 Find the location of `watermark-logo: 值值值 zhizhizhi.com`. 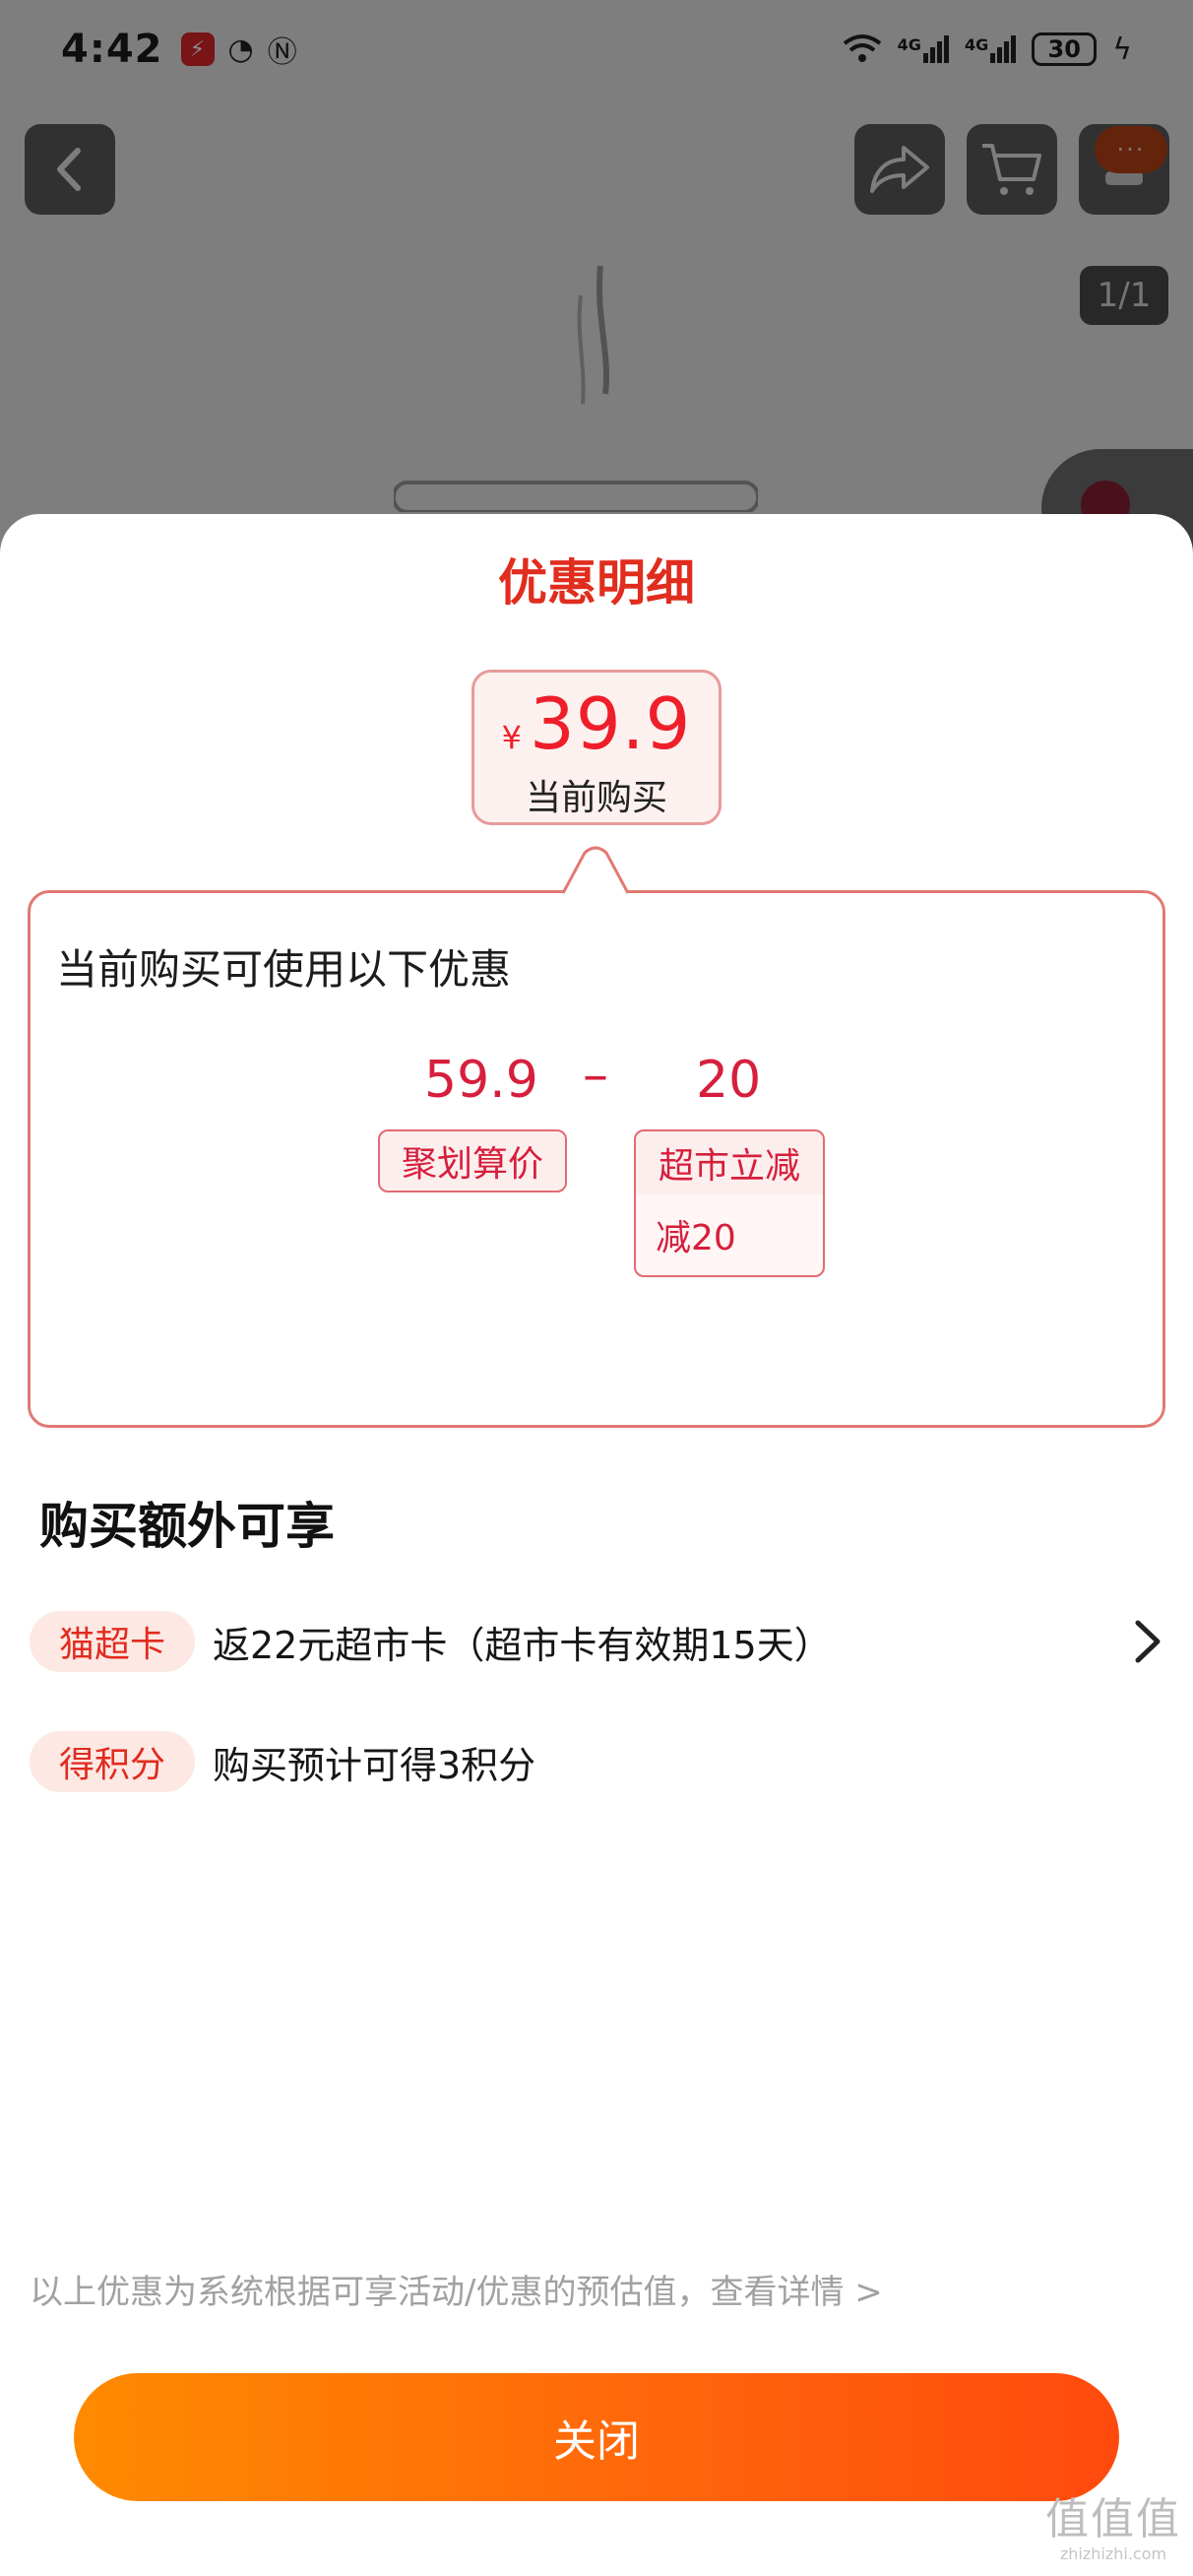

watermark-logo: 值值值 zhizhizhi.com is located at coordinates (1113, 2532).